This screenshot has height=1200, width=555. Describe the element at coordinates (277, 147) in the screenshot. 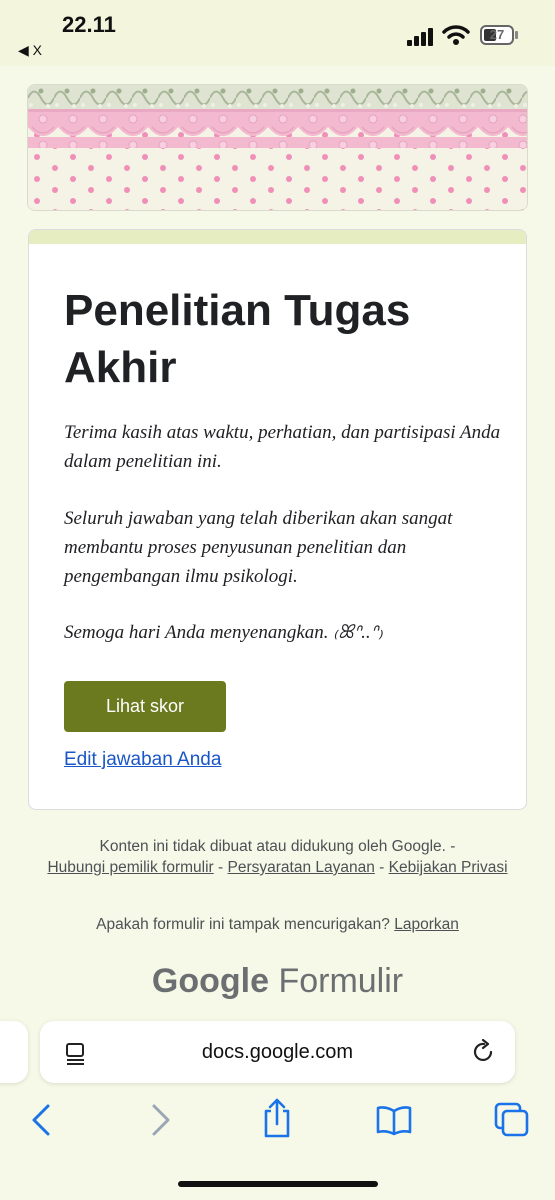

I see `form-header-image` at that location.